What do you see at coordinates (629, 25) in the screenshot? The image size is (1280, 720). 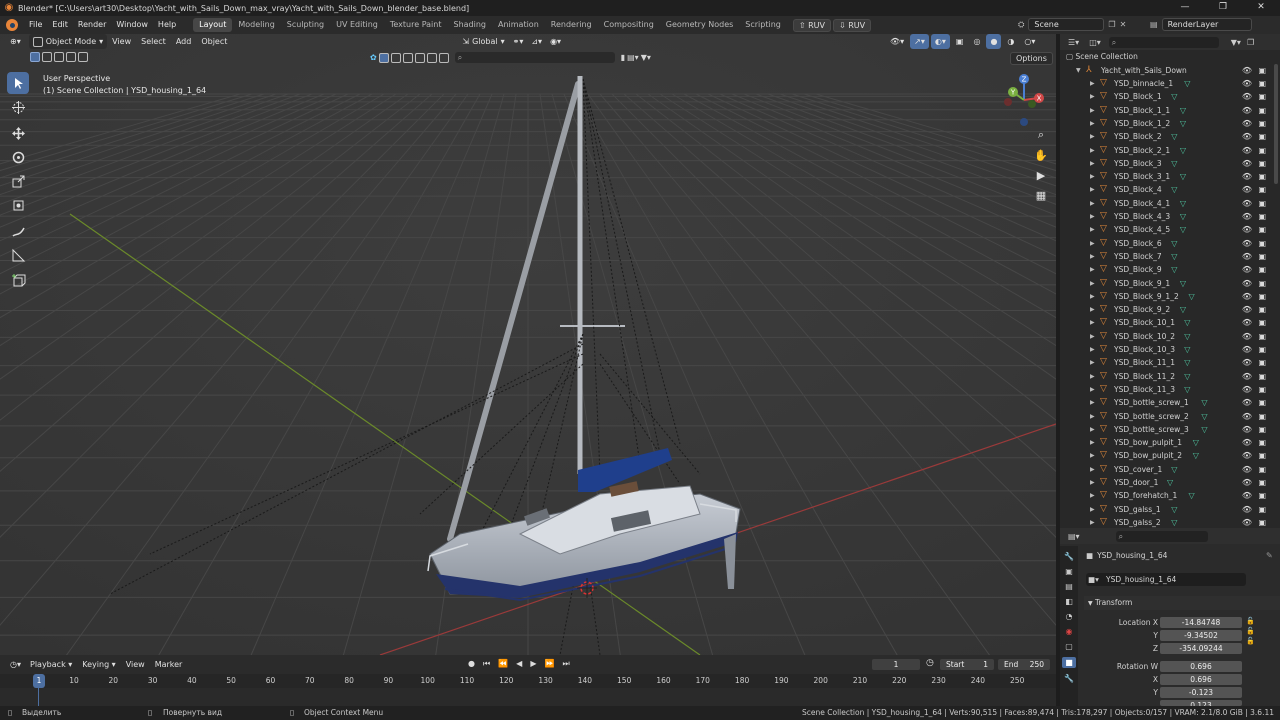 I see `tab-compositing: Compositing` at bounding box center [629, 25].